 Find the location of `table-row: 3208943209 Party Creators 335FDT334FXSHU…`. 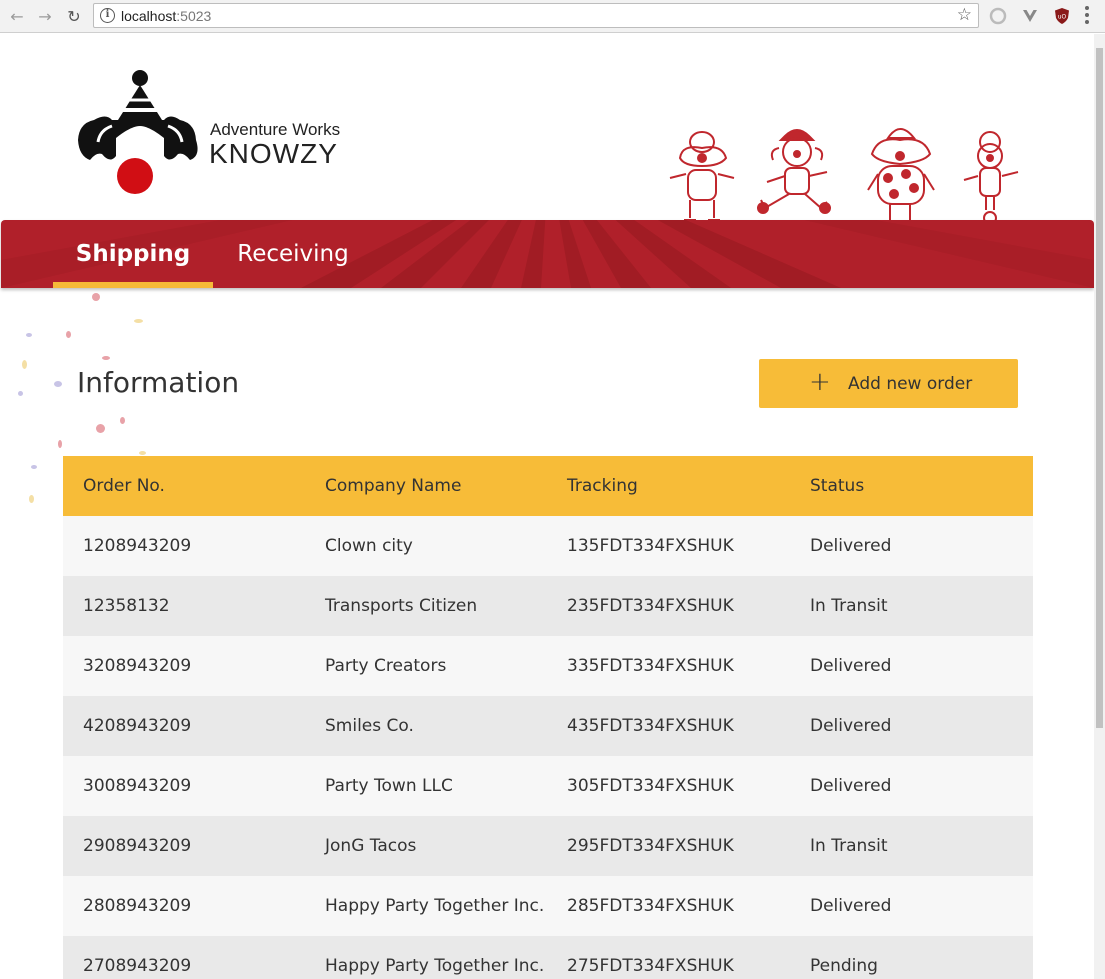

table-row: 3208943209 Party Creators 335FDT334FXSHU… is located at coordinates (548, 666).